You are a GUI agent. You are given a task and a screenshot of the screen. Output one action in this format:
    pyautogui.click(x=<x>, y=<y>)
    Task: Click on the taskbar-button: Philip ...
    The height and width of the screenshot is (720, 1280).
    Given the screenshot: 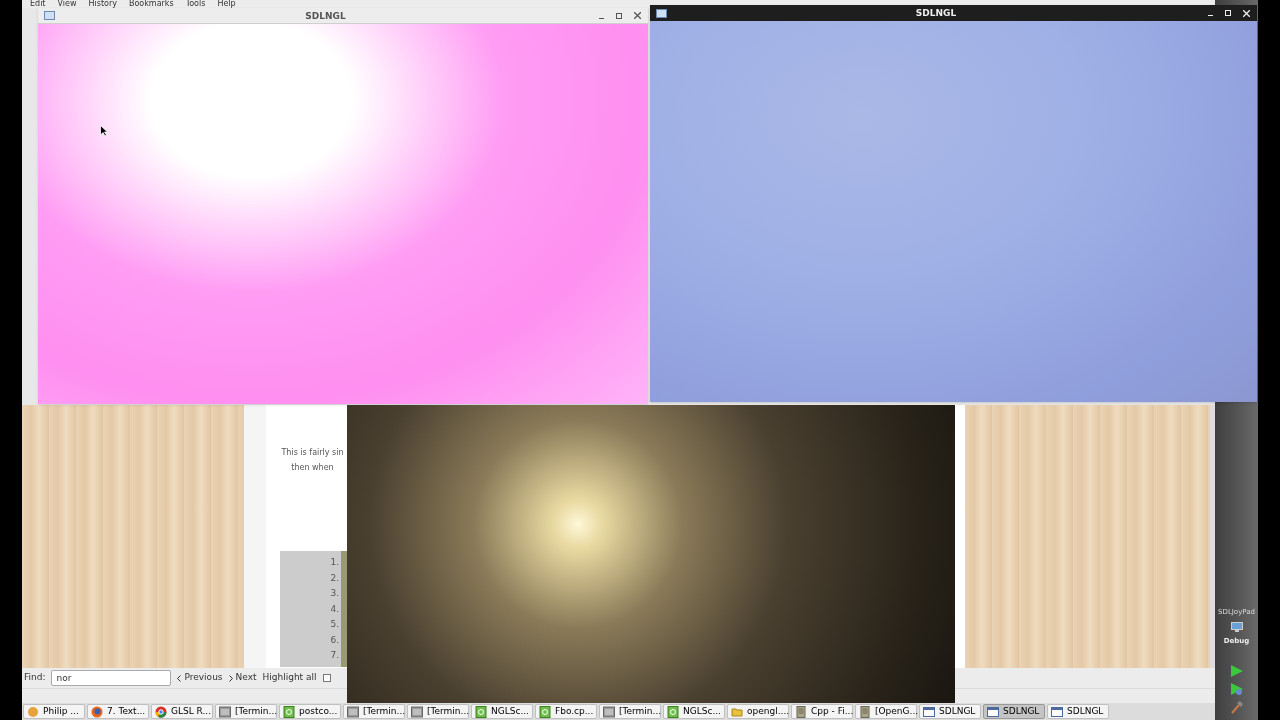 What is the action you would take?
    pyautogui.click(x=54, y=711)
    